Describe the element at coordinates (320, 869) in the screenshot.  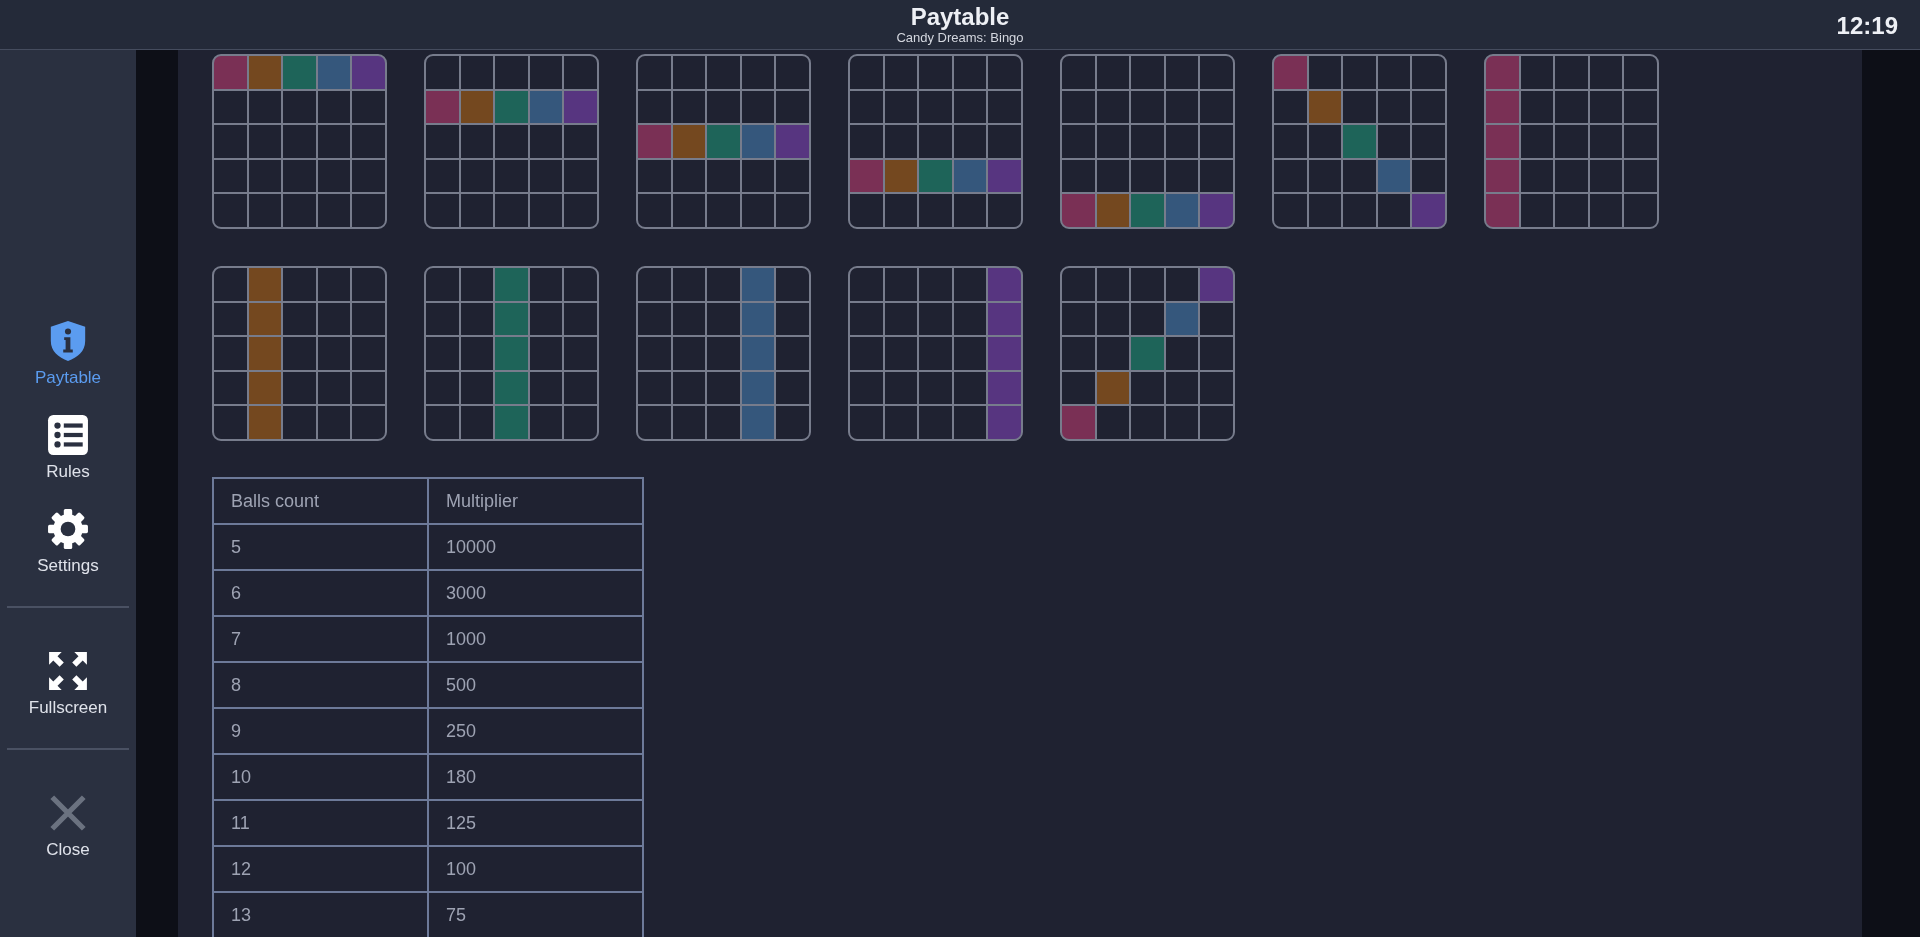
I see `table-cell: 12` at that location.